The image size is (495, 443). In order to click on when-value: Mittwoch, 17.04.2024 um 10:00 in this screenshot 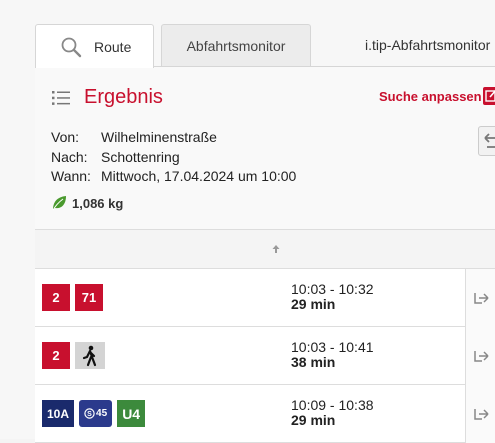, I will do `click(199, 176)`.